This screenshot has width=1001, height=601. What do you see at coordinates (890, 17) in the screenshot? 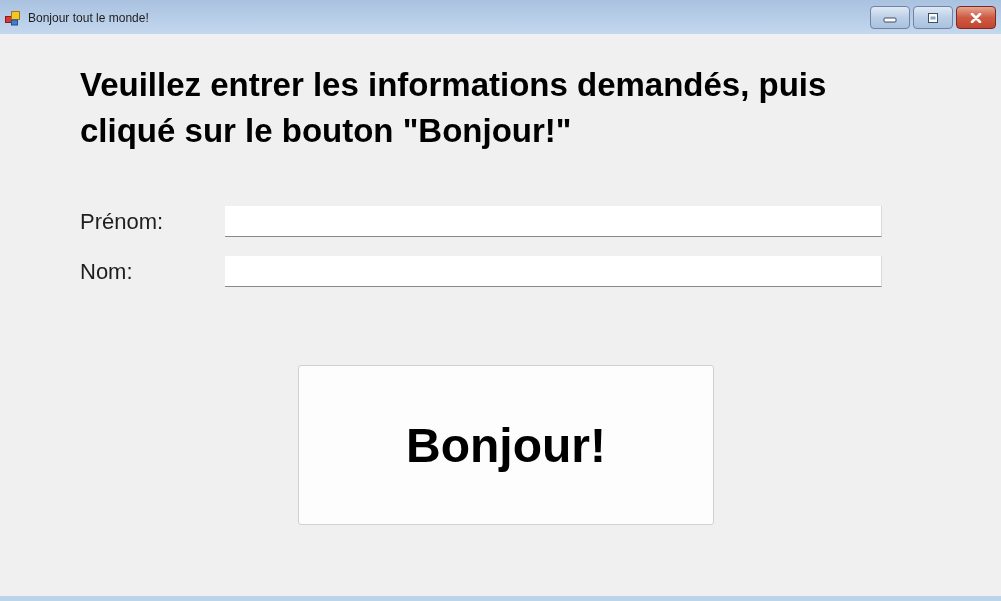
I see `minimize-button` at bounding box center [890, 17].